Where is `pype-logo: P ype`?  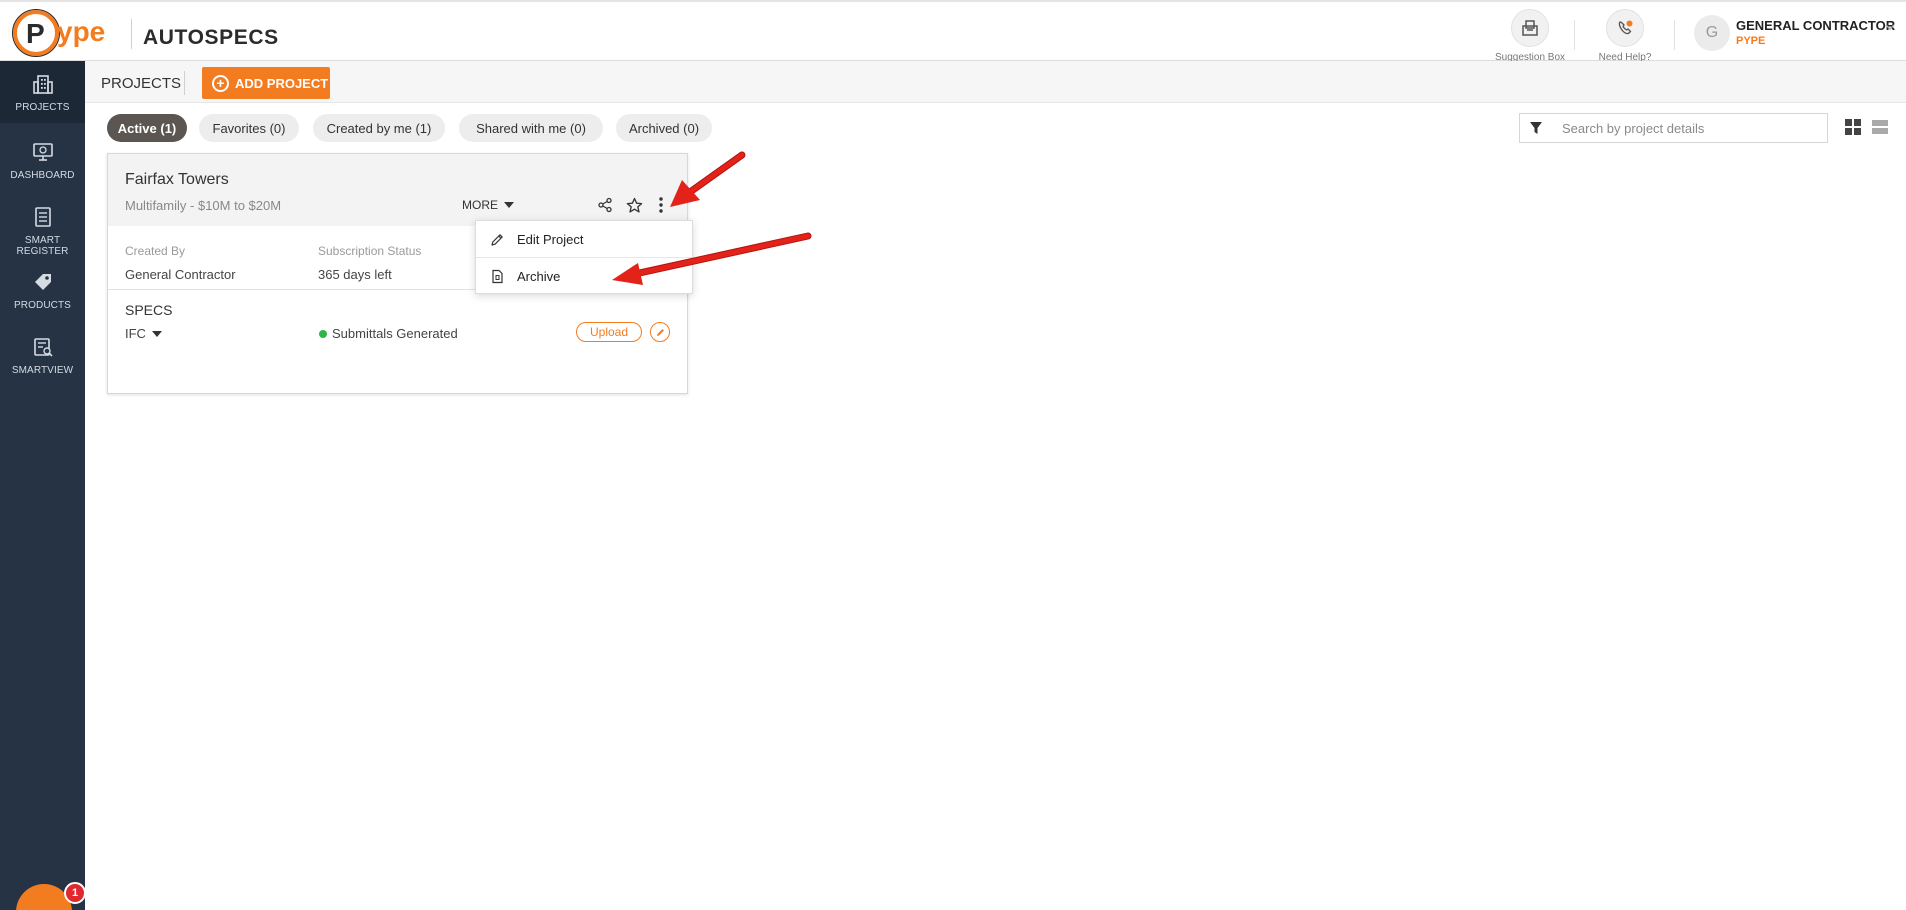
pype-logo: P ype is located at coordinates (67, 33).